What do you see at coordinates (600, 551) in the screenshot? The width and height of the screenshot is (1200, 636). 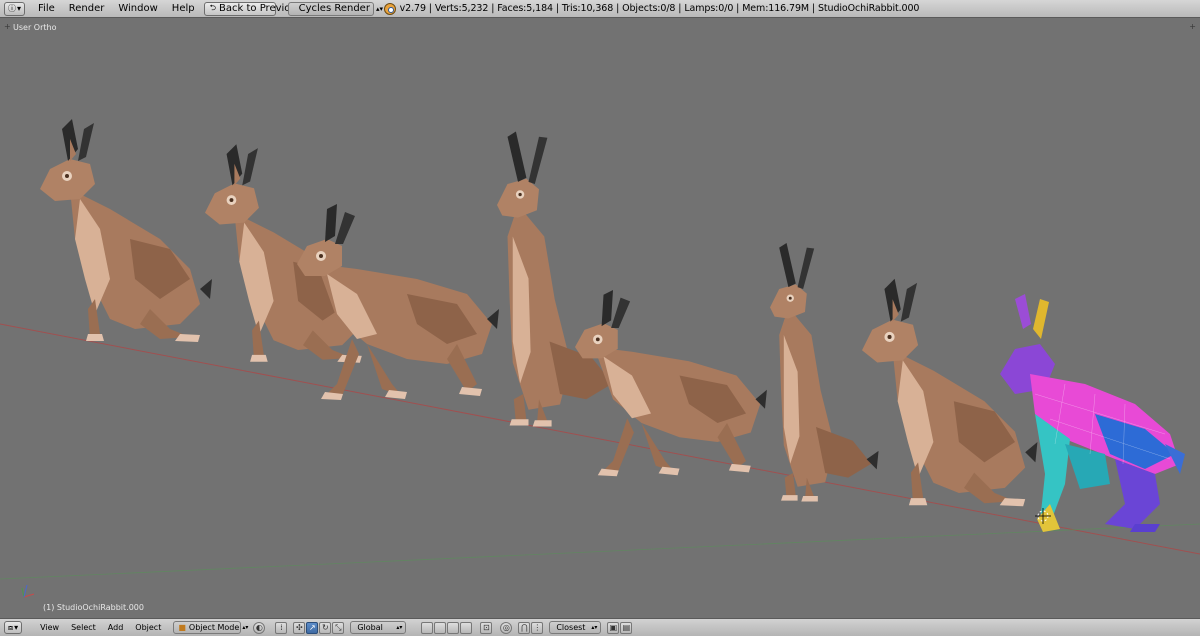 I see `y-axis-line` at bounding box center [600, 551].